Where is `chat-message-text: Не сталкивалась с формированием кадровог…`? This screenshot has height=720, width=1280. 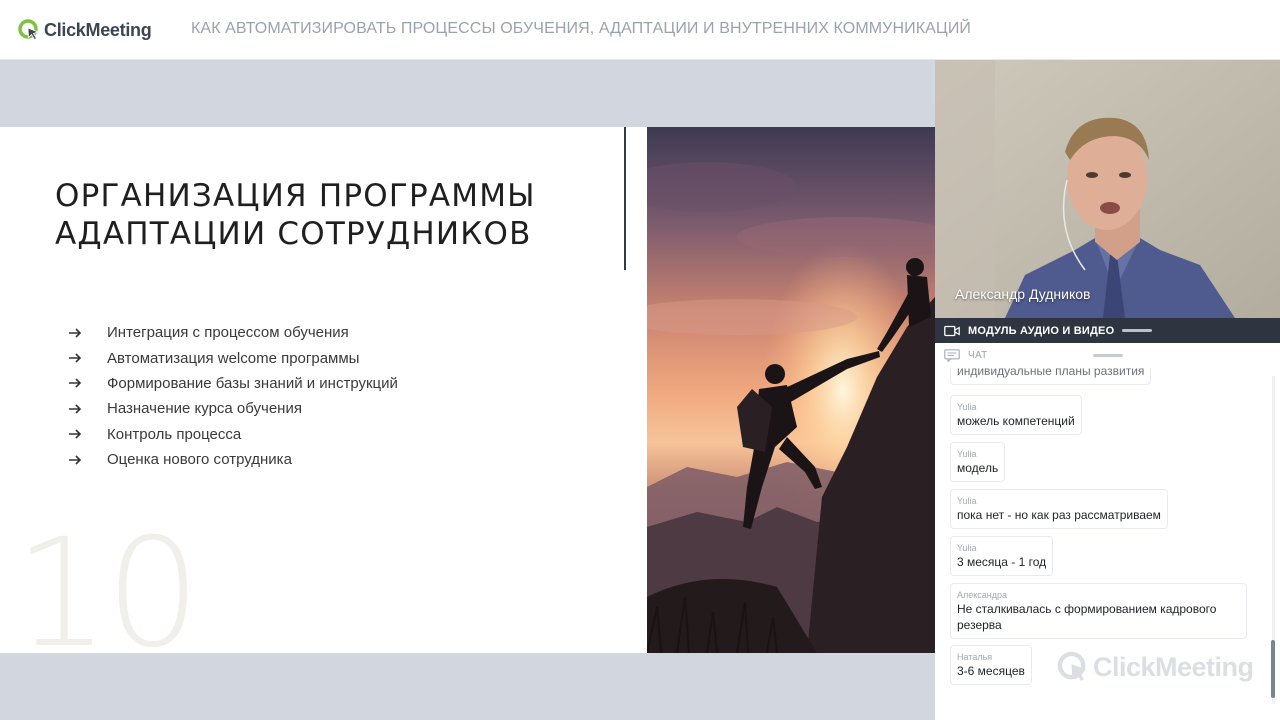
chat-message-text: Не сталкивалась с формированием кадровог… is located at coordinates (1087, 617).